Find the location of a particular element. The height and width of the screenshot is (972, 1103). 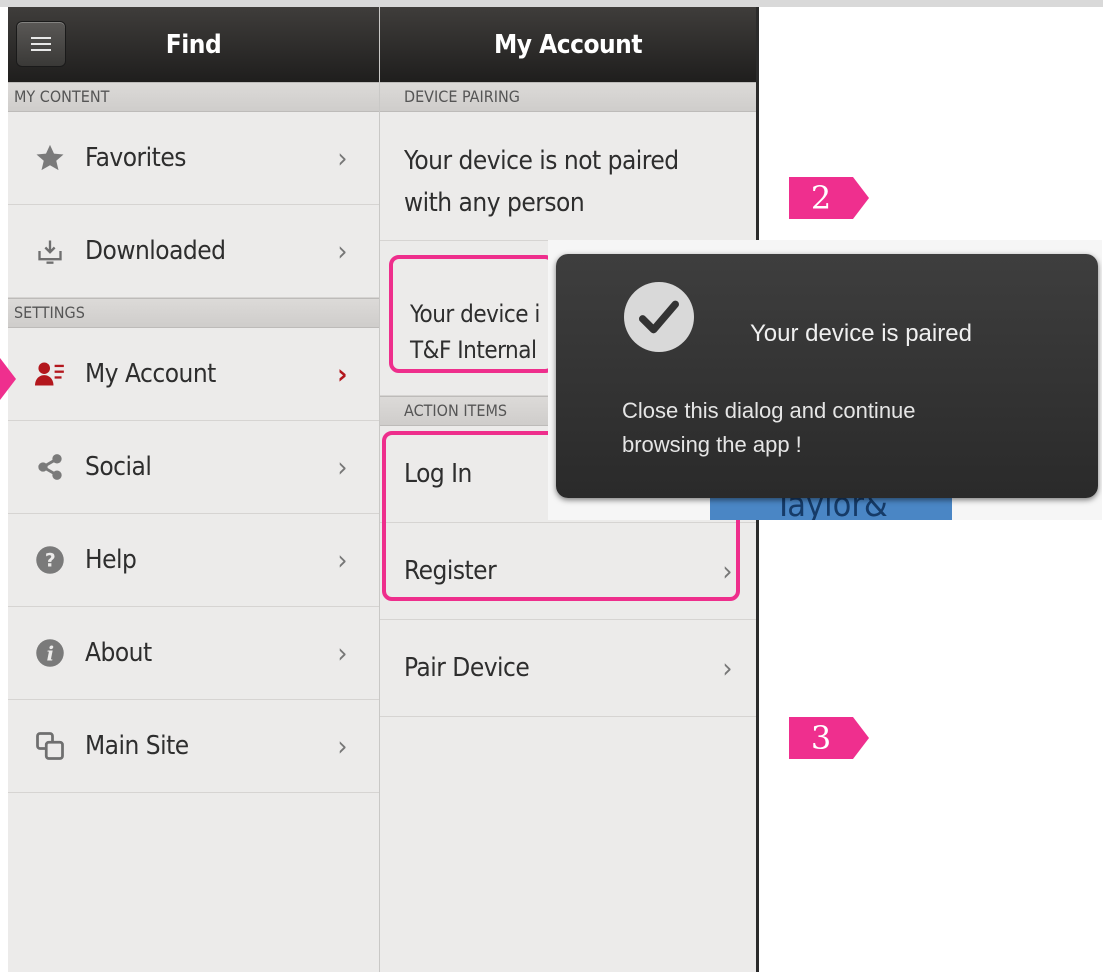

download-icon is located at coordinates (50, 251).